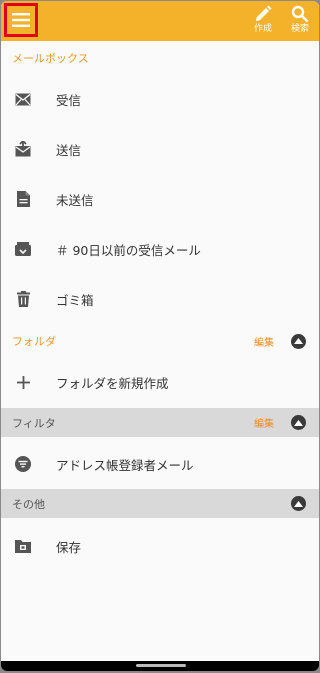  What do you see at coordinates (160, 546) in the screenshot?
I see `other-item-saved: 保存` at bounding box center [160, 546].